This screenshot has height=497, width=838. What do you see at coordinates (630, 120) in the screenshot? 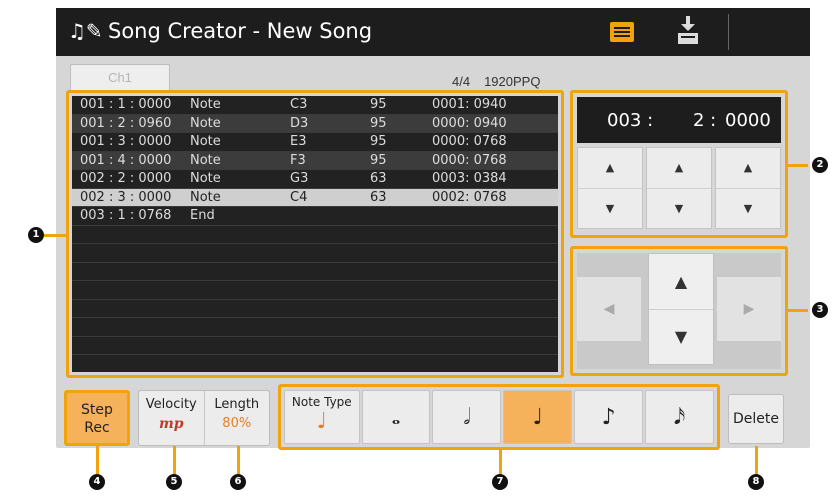
I see `position-bar: 003 :` at bounding box center [630, 120].